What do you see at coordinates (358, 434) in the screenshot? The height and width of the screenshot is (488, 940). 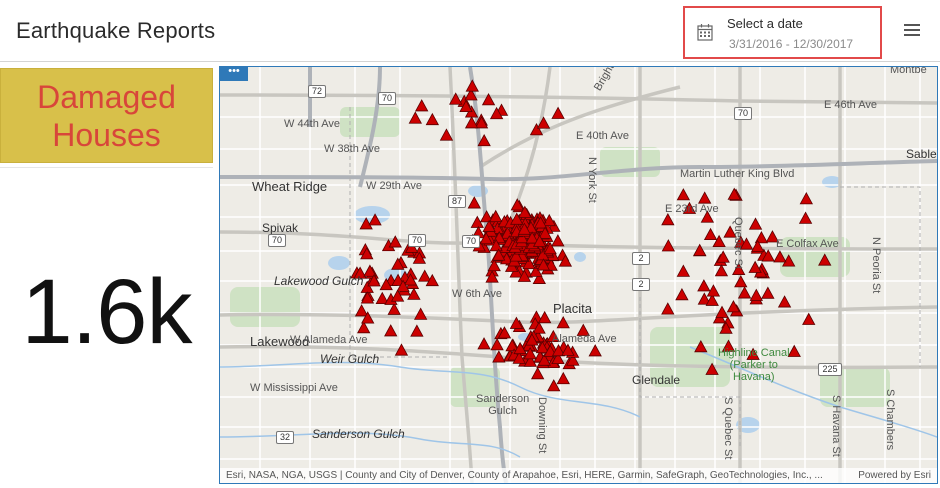 I see `map-label-sanderson-gulch: Sanderson Gulch` at bounding box center [358, 434].